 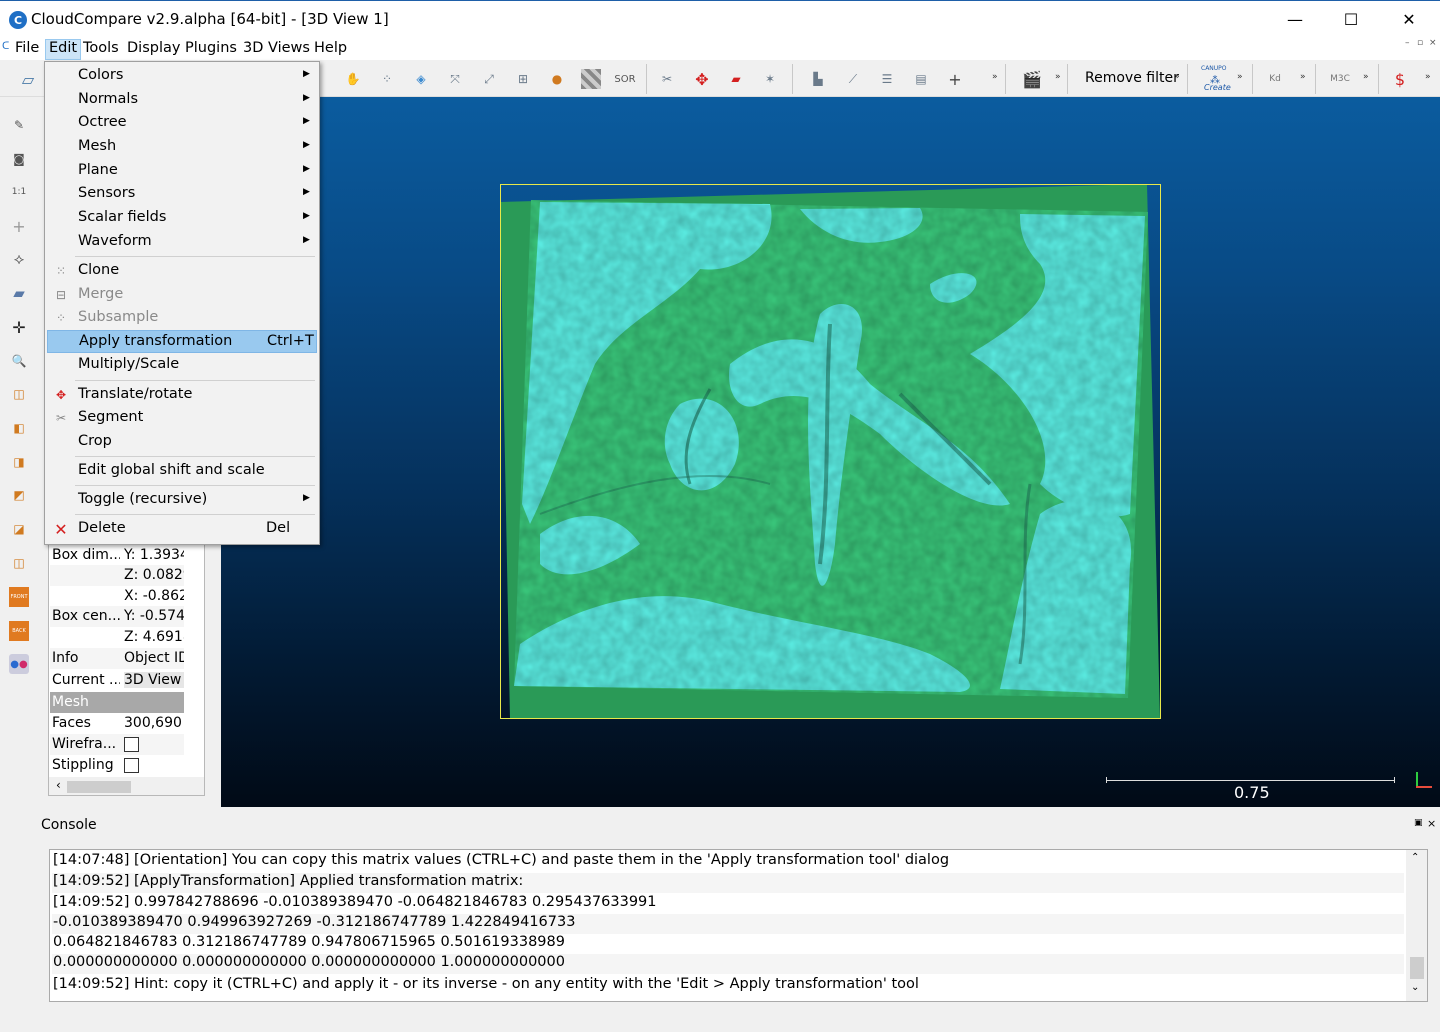 What do you see at coordinates (1433, 43) in the screenshot?
I see `mdi-close-button: ×` at bounding box center [1433, 43].